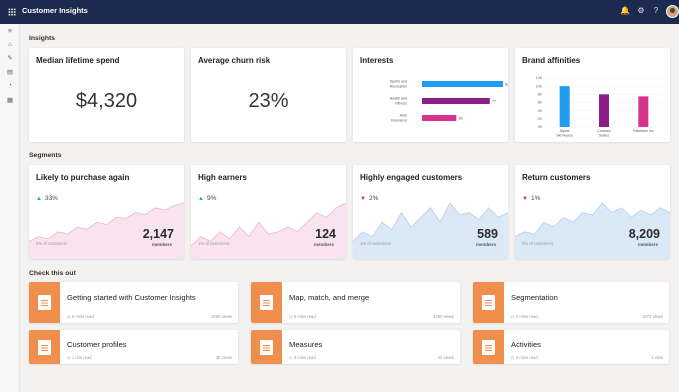 The height and width of the screenshot is (392, 679). What do you see at coordinates (52, 273) in the screenshot?
I see `section-title-check-this-out: Check this out` at bounding box center [52, 273].